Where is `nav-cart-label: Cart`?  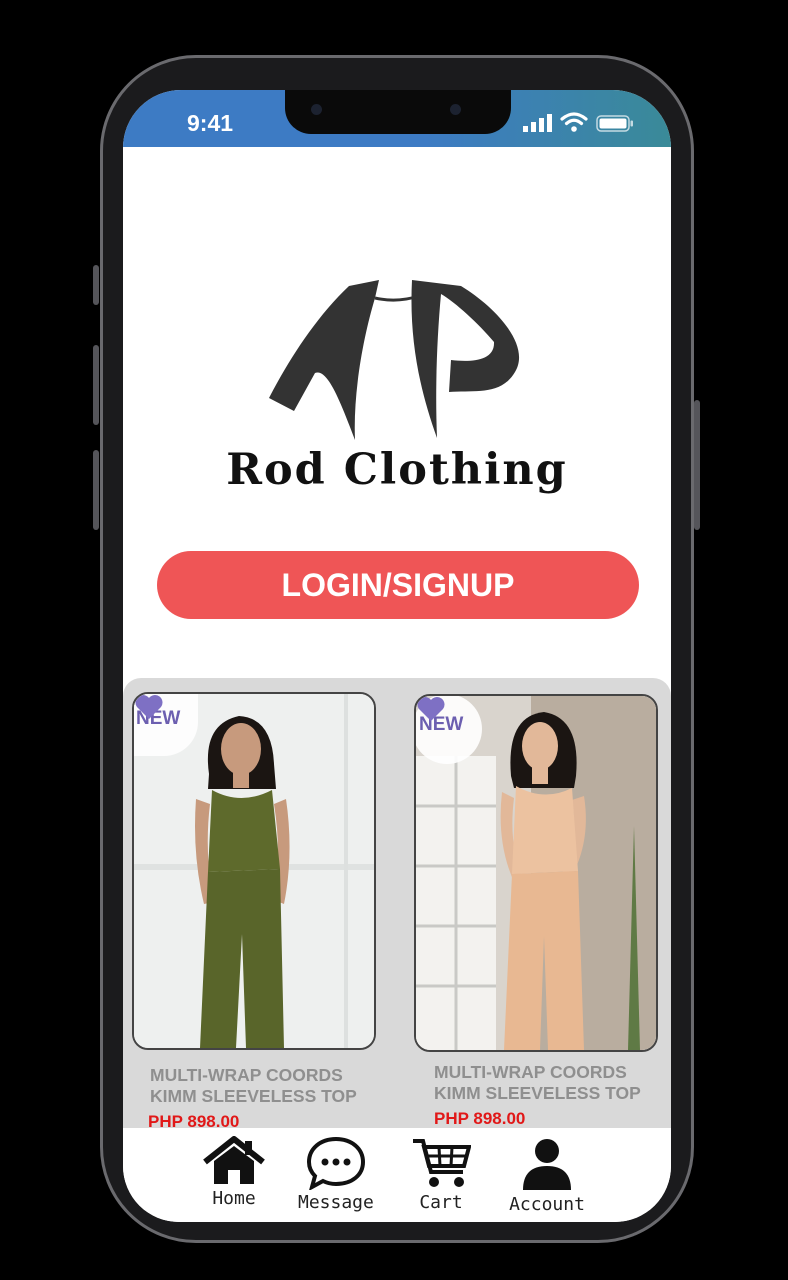 nav-cart-label: Cart is located at coordinates (441, 1202).